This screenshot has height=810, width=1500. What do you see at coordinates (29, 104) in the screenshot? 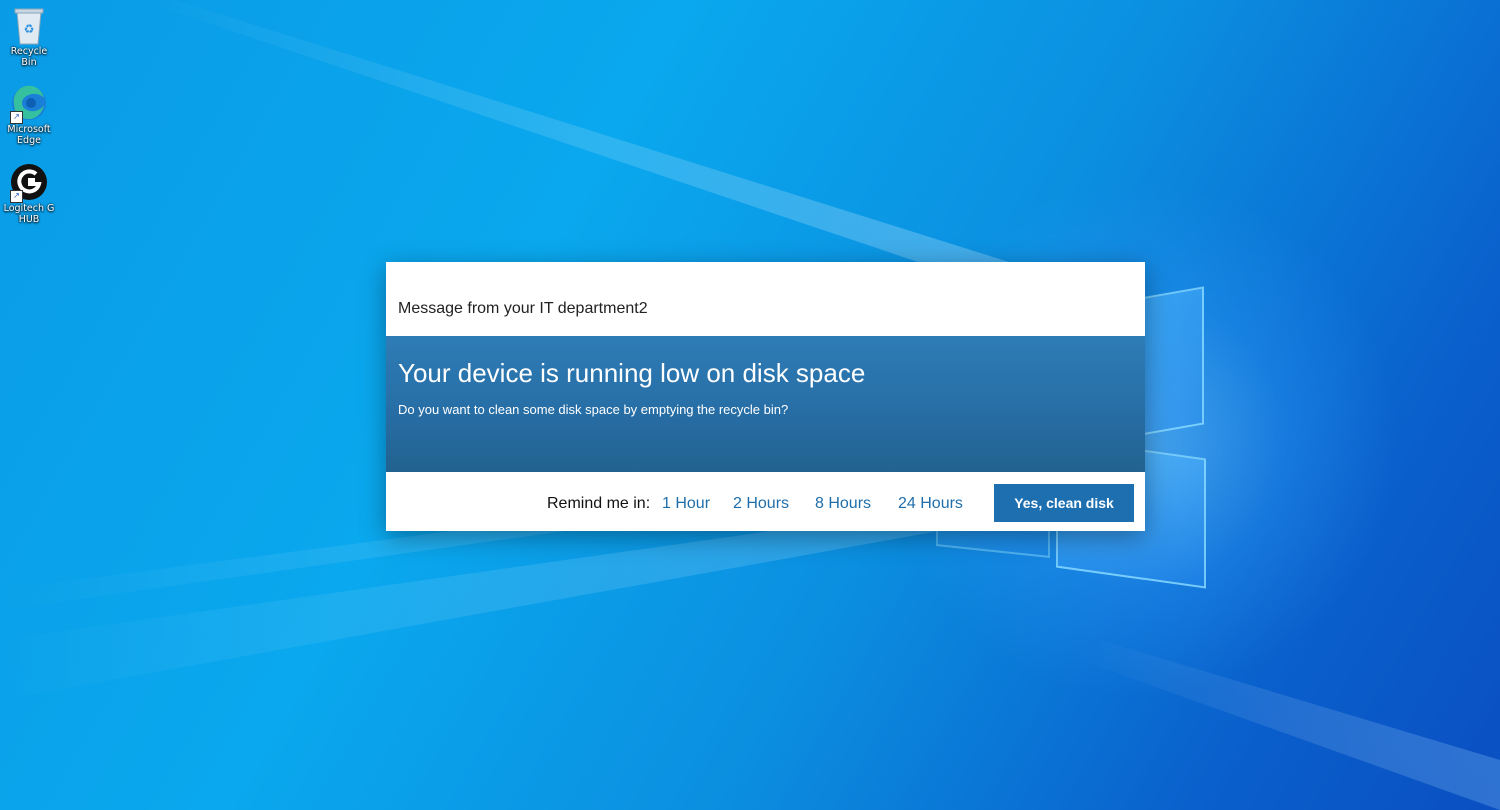
I see `edge-icon: ↗` at bounding box center [29, 104].